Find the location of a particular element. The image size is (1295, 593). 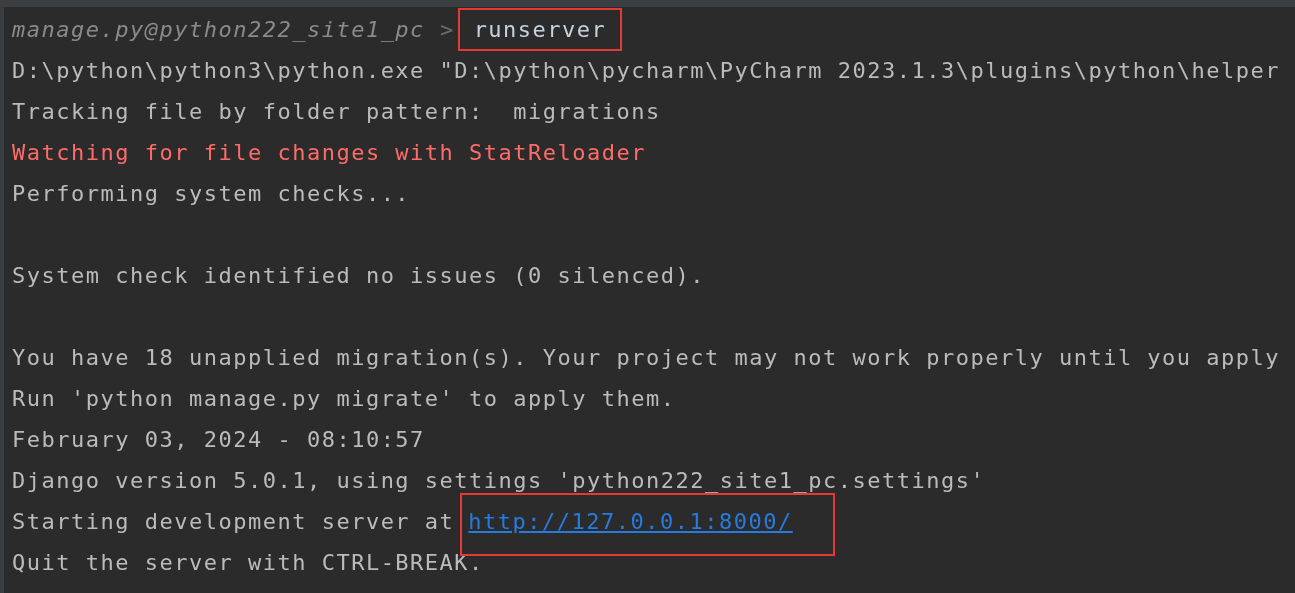

output-line: Quit the server with CTRL-BREAK. is located at coordinates (248, 563).